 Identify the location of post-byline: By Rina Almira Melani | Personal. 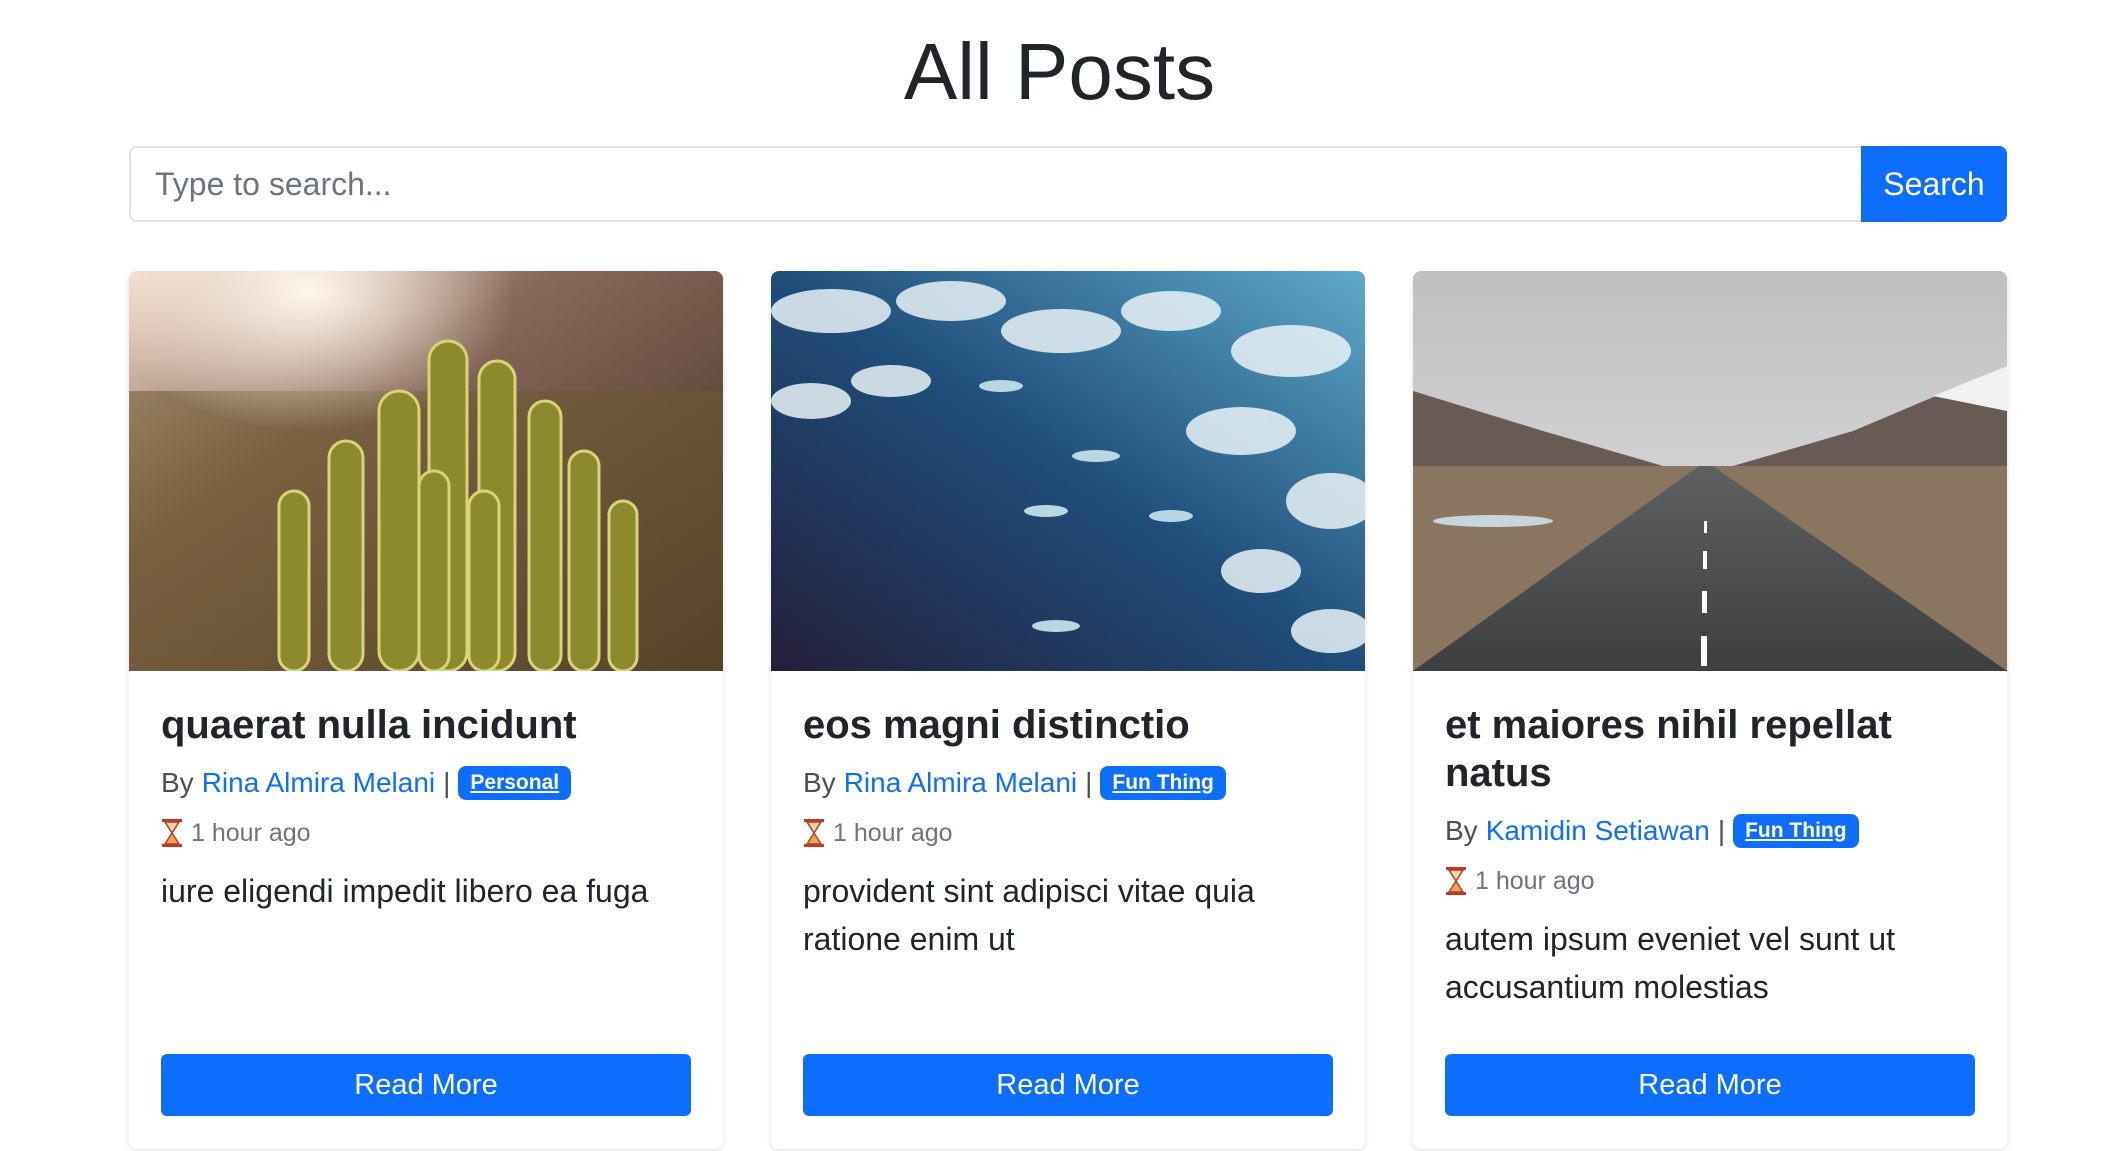
(426, 783).